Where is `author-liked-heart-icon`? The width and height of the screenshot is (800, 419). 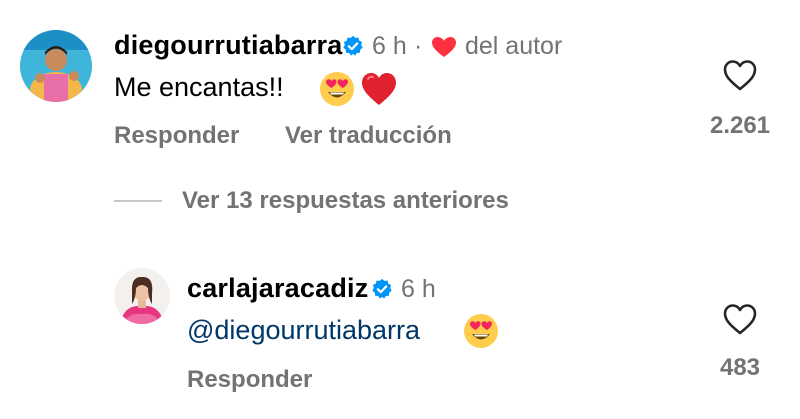
author-liked-heart-icon is located at coordinates (444, 47).